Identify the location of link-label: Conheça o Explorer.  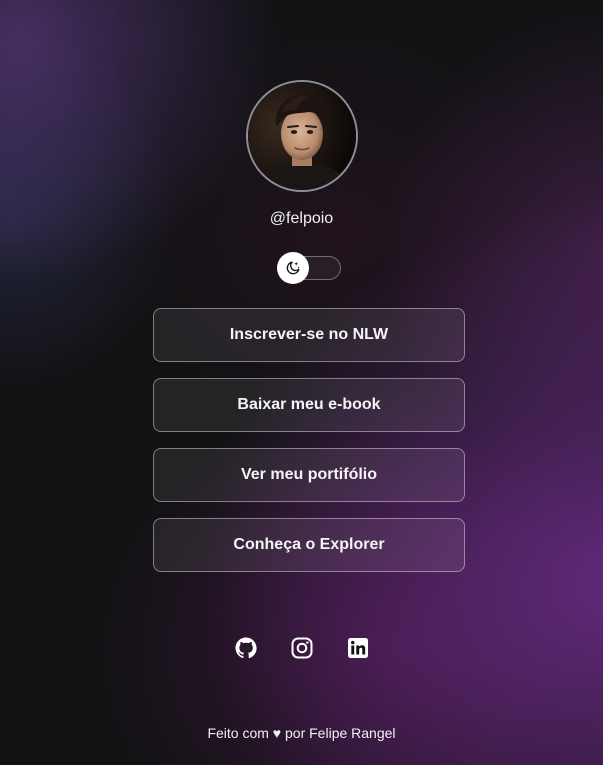
(309, 544).